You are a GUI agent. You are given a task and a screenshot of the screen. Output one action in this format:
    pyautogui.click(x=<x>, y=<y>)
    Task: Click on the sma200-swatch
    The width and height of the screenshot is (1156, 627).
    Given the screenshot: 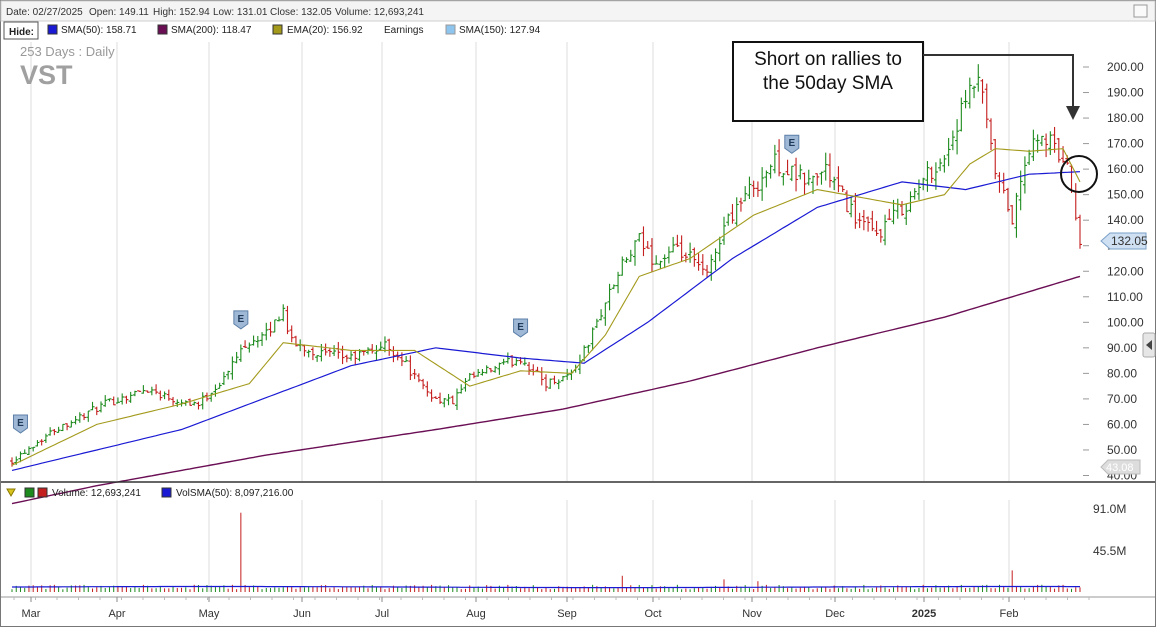 What is the action you would take?
    pyautogui.click(x=162, y=29)
    